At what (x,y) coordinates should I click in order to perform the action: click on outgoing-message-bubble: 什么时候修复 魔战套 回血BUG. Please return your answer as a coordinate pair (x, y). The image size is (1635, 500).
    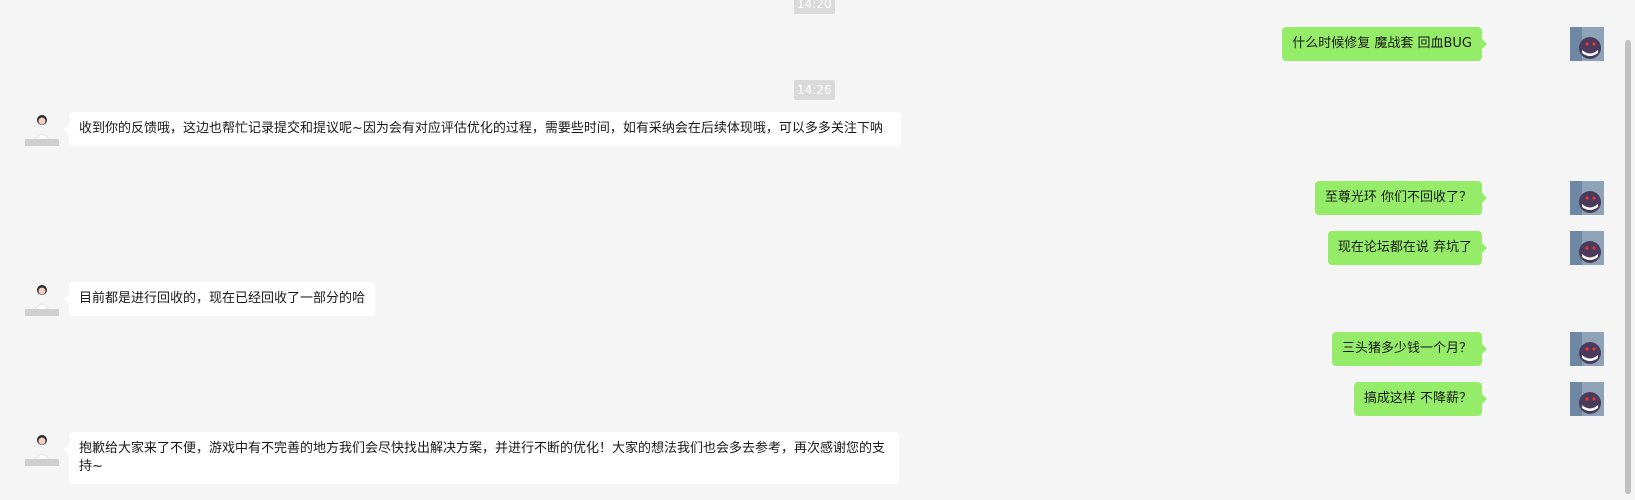
    Looking at the image, I should click on (1384, 44).